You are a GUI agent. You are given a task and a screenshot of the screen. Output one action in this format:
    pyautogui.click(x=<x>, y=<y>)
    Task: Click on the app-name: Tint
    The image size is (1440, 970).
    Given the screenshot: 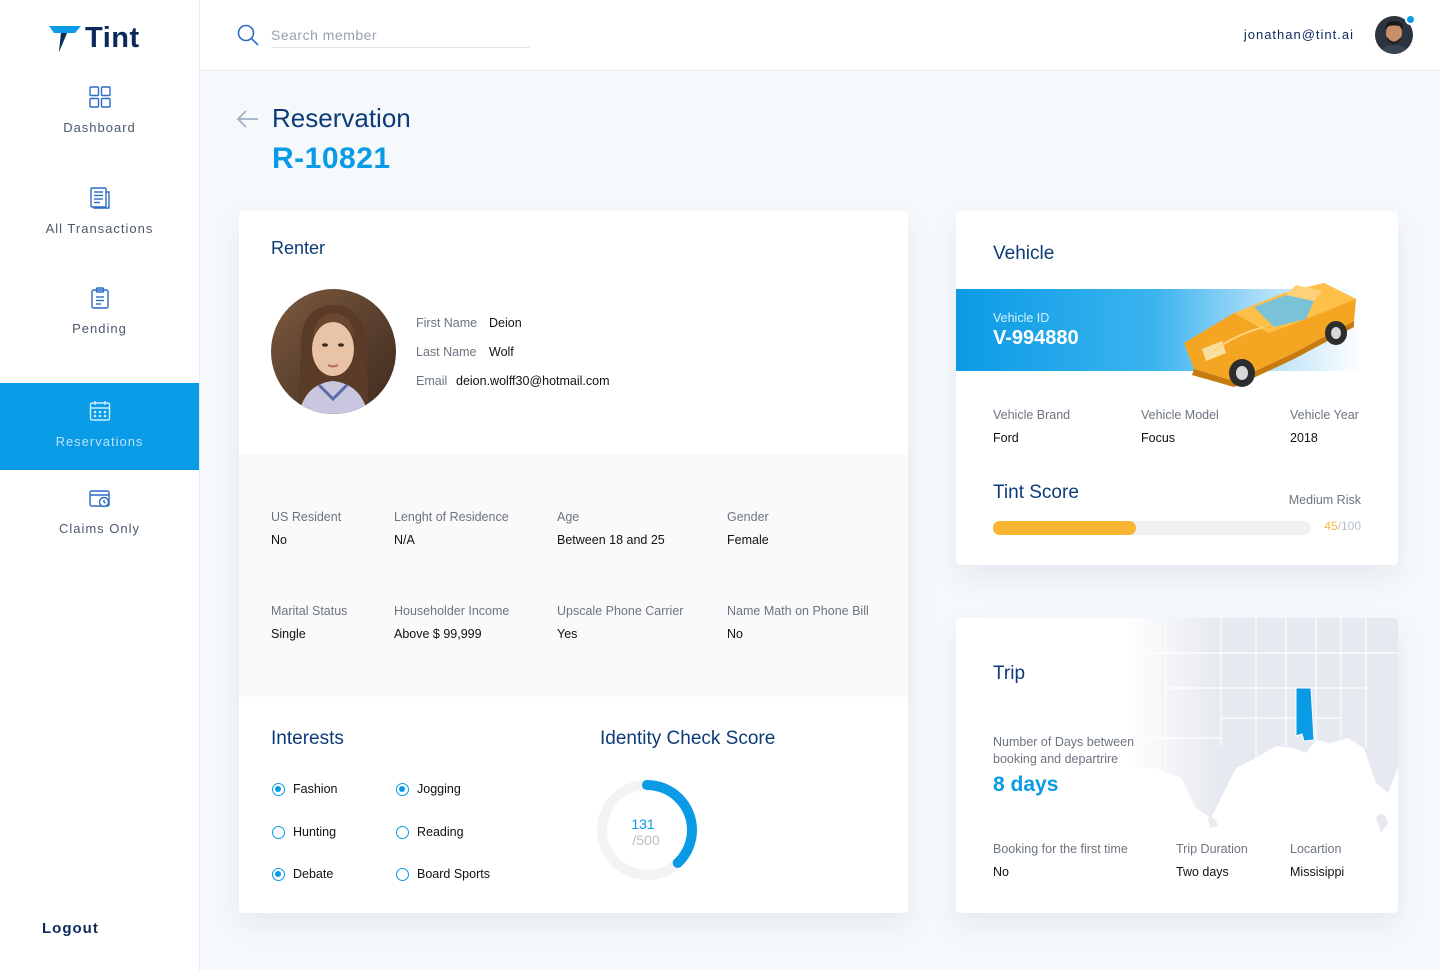 What is the action you would take?
    pyautogui.click(x=112, y=38)
    